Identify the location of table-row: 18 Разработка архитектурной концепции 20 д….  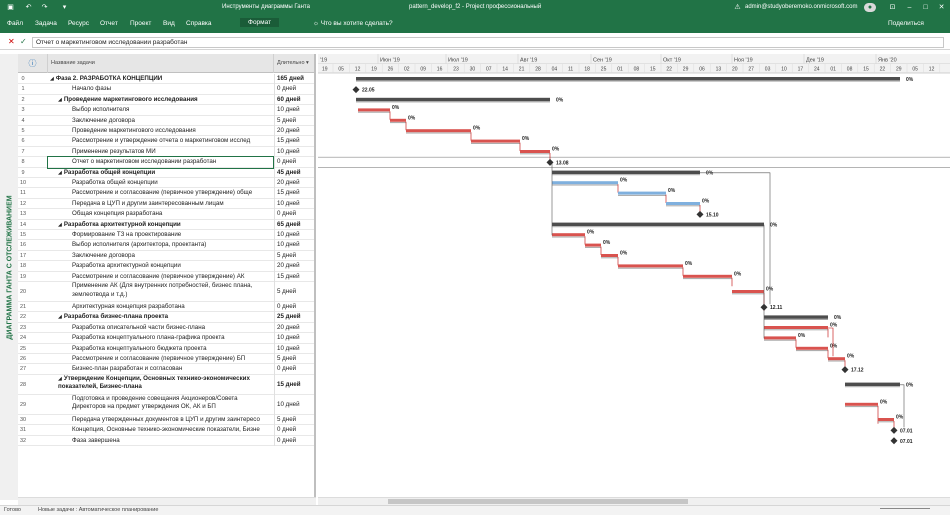
(166, 266).